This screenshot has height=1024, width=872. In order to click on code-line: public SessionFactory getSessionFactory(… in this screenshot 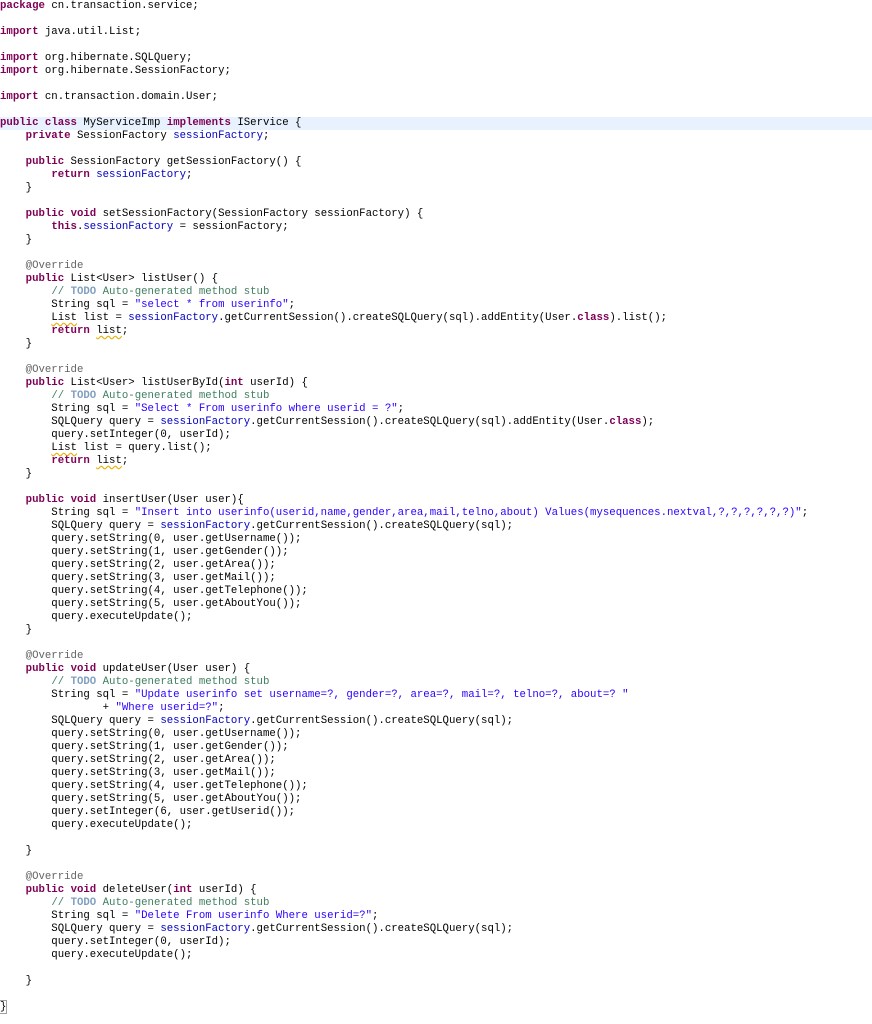, I will do `click(436, 162)`.